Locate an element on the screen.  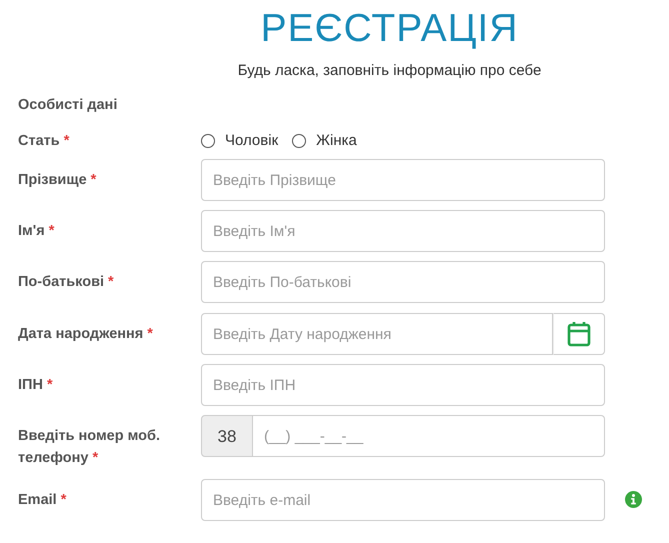
field-label: Введіть номер моб. телефону * is located at coordinates (89, 447).